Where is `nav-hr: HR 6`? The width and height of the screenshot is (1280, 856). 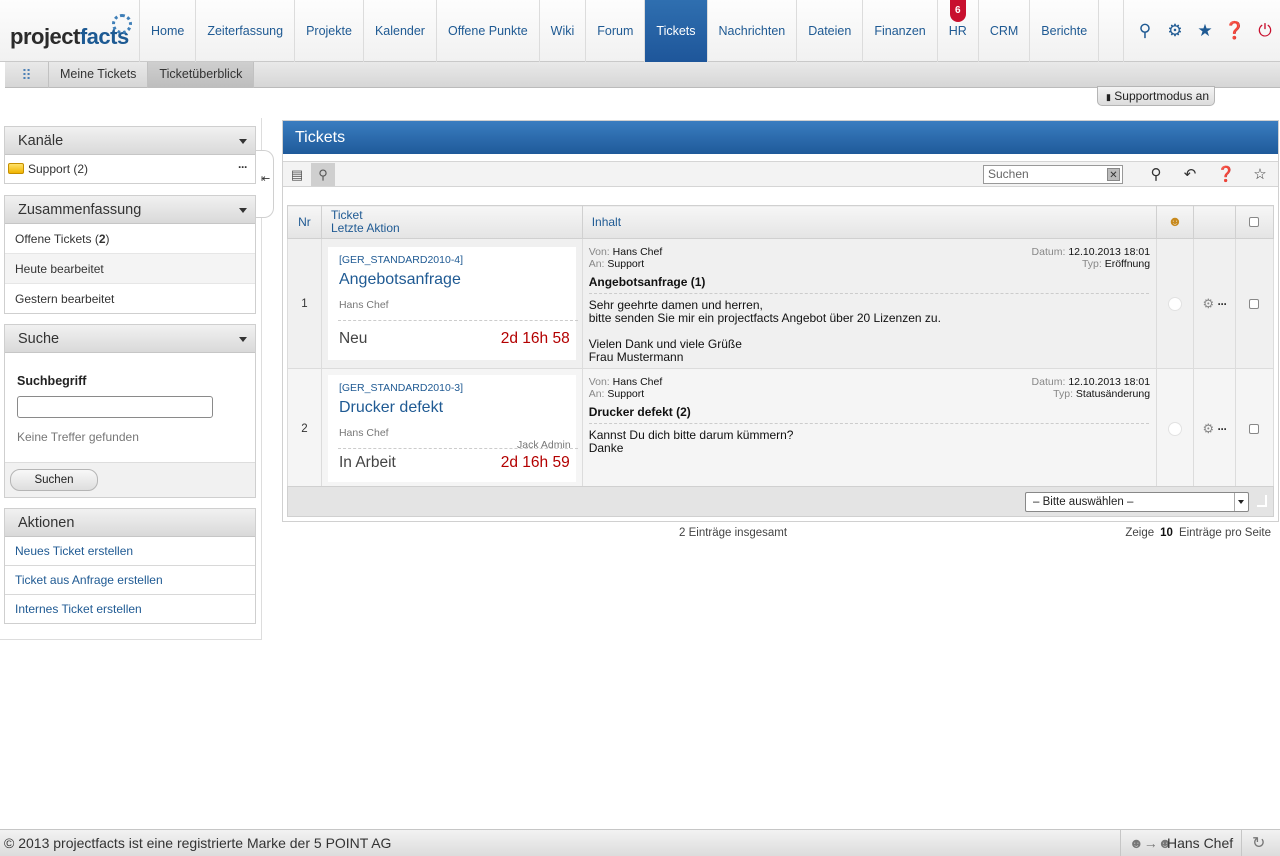
nav-hr: HR 6 is located at coordinates (958, 31).